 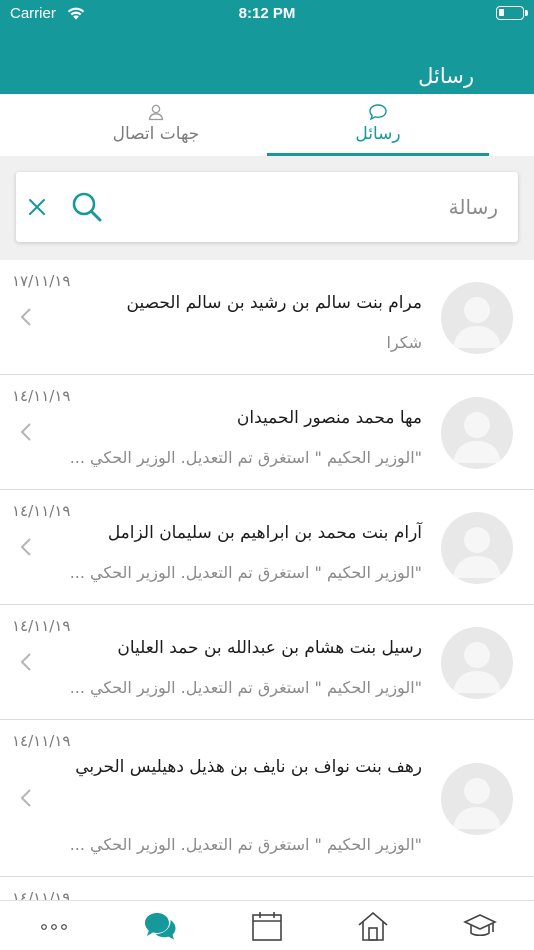 What do you see at coordinates (156, 134) in the screenshot?
I see `tab-contacts-label: جهات اتصال` at bounding box center [156, 134].